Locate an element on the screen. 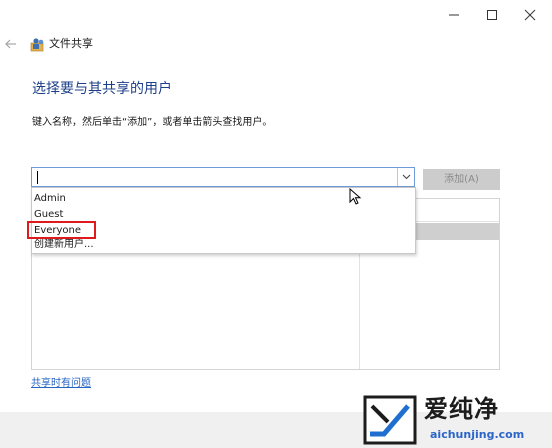 This screenshot has height=448, width=552. watermark-url: aichunjing.com is located at coordinates (477, 434).